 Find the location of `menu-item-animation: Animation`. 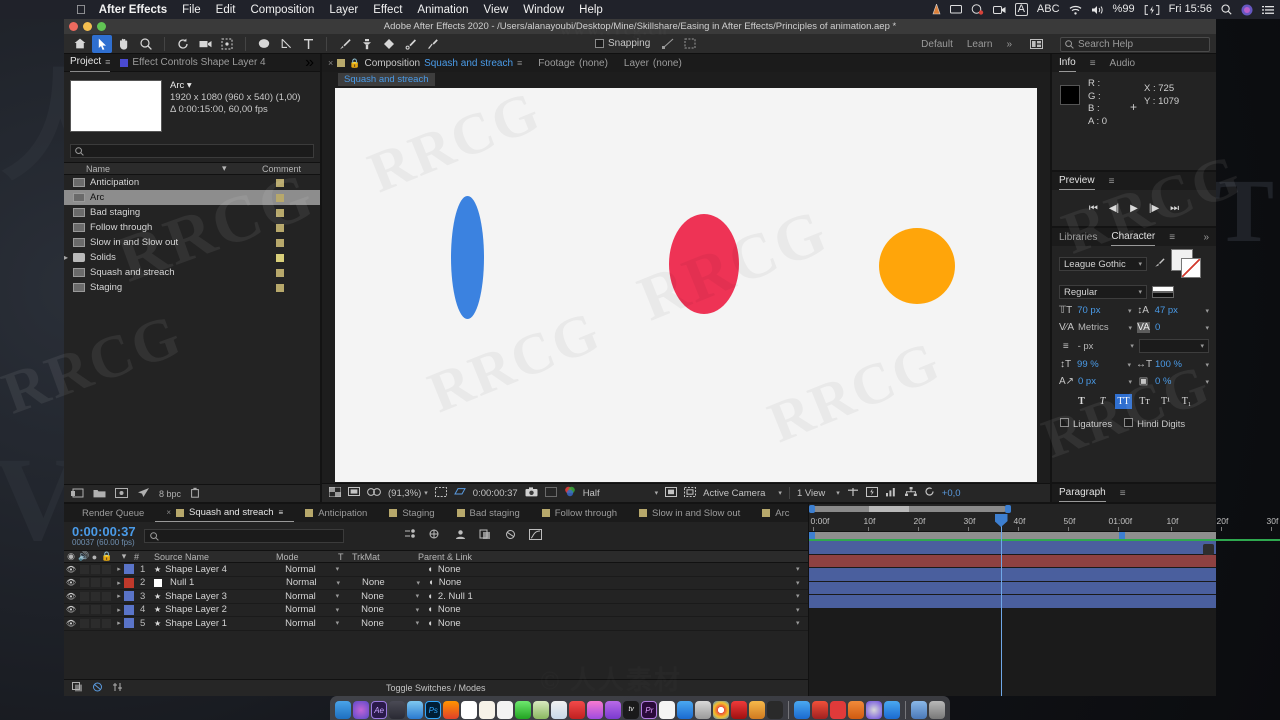

menu-item-animation: Animation is located at coordinates (442, 10).